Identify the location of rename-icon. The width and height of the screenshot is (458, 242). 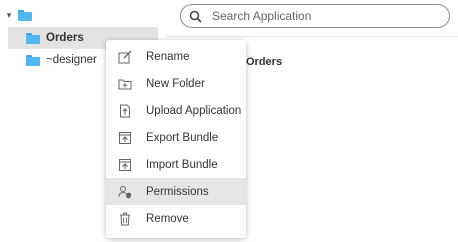
(125, 57).